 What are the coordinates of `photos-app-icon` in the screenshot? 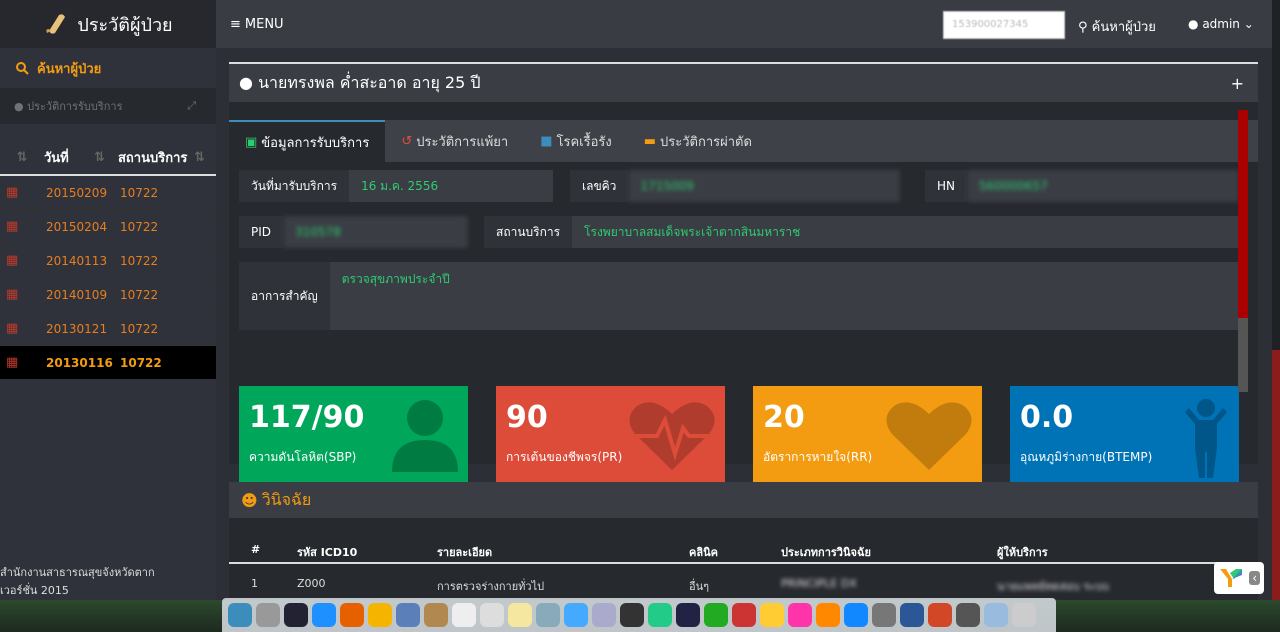 It's located at (772, 615).